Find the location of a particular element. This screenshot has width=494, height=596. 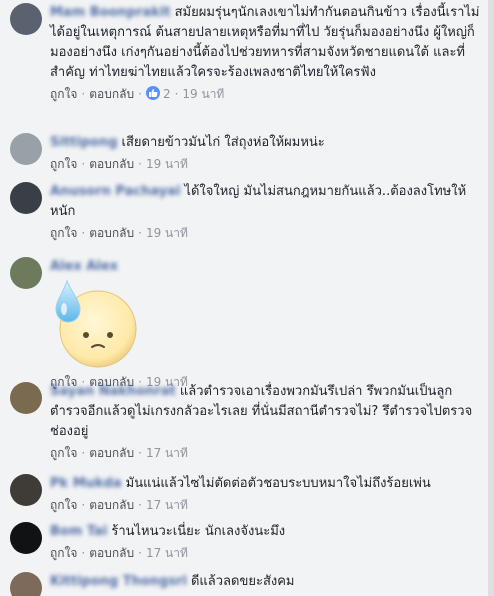

comment-author: Sayan Nakhonrat is located at coordinates (113, 391).